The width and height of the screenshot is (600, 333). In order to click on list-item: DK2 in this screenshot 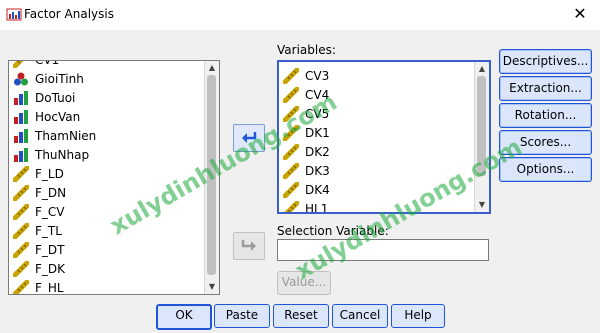, I will do `click(305, 152)`.